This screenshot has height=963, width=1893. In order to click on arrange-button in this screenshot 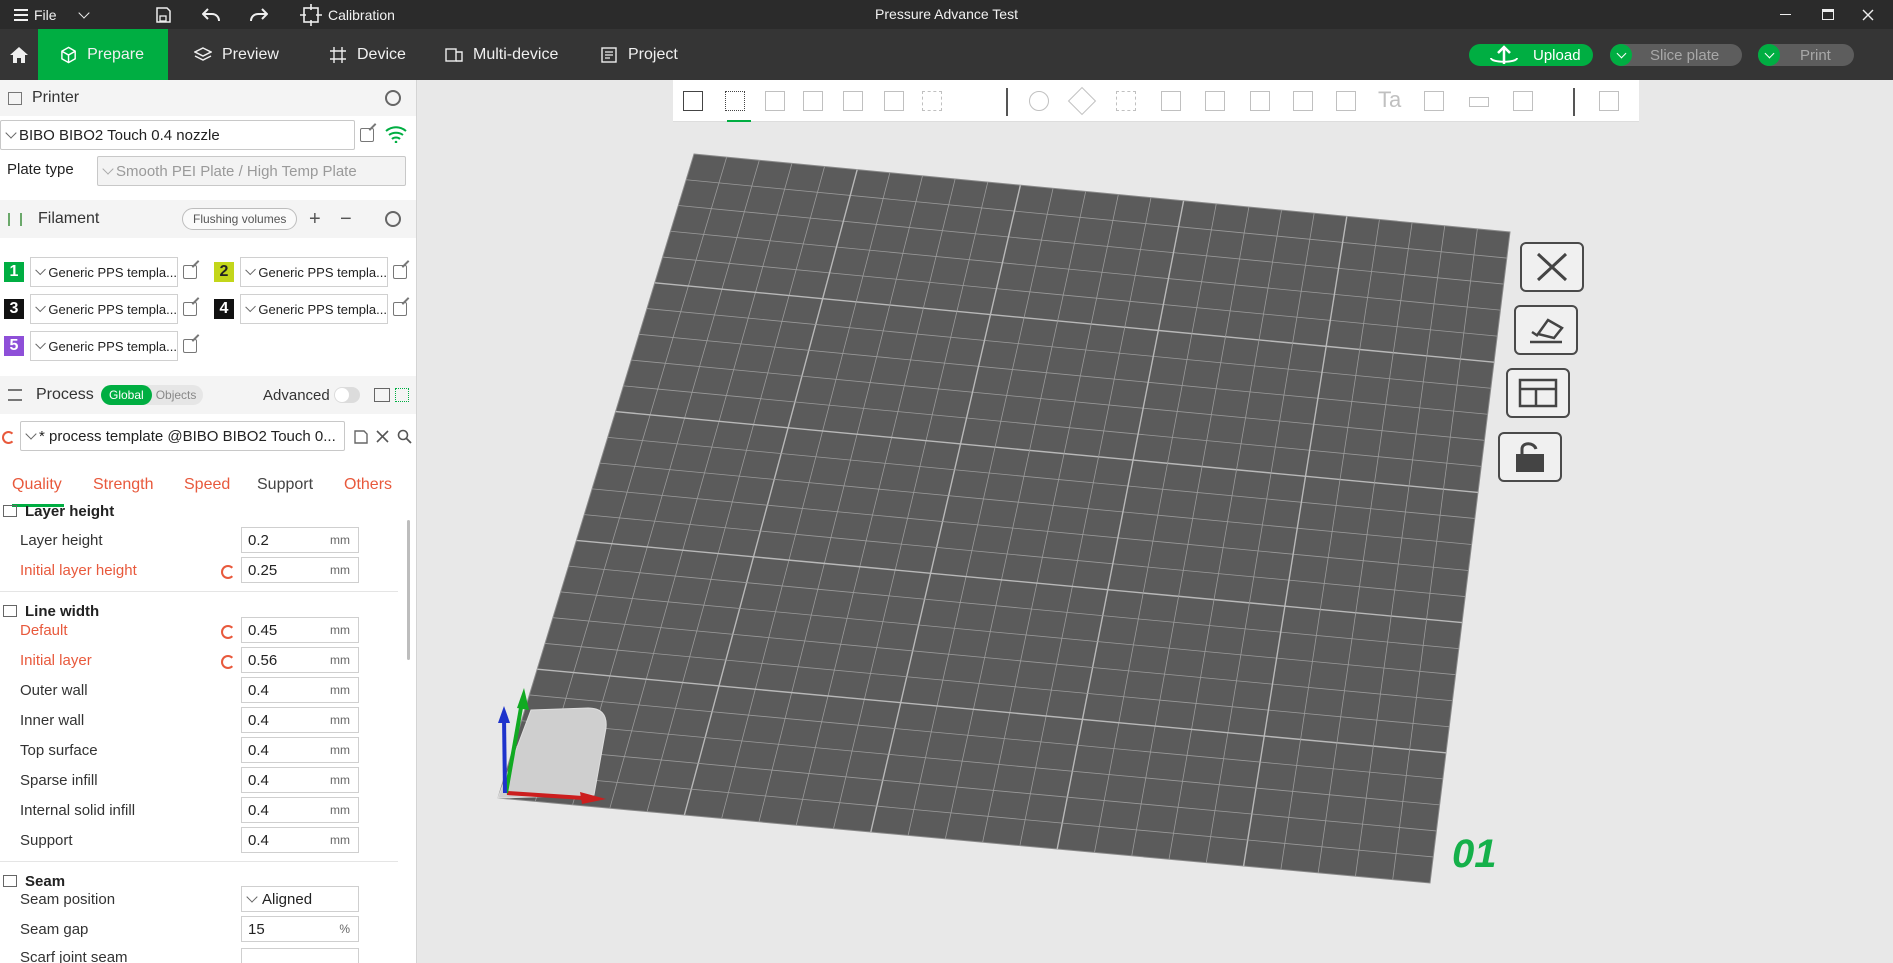, I will do `click(813, 101)`.